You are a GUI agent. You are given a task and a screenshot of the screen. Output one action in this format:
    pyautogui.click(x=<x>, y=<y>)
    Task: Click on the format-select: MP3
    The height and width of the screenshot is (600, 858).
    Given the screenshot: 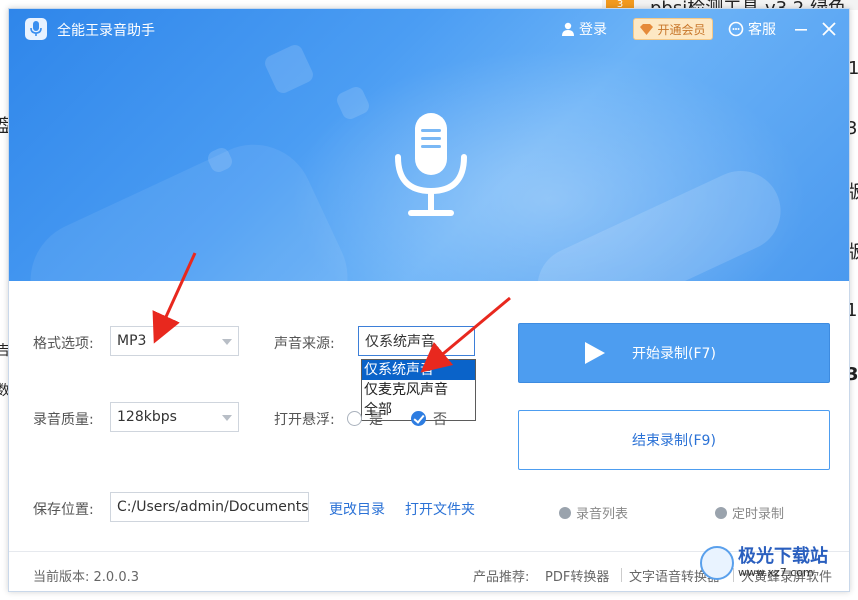 What is the action you would take?
    pyautogui.click(x=174, y=341)
    